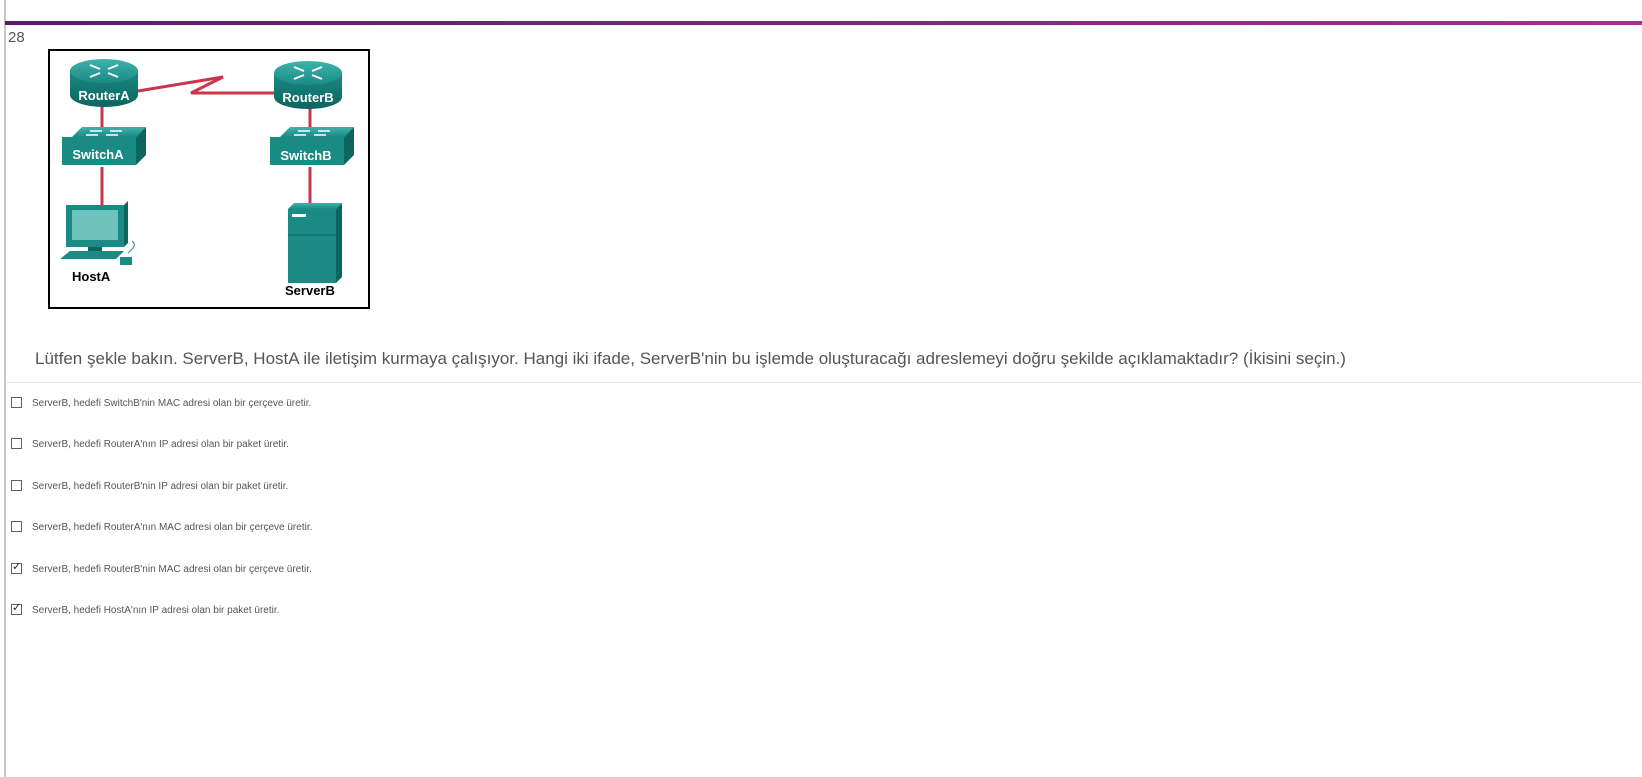  What do you see at coordinates (91, 276) in the screenshot?
I see `host-a-label: HostA` at bounding box center [91, 276].